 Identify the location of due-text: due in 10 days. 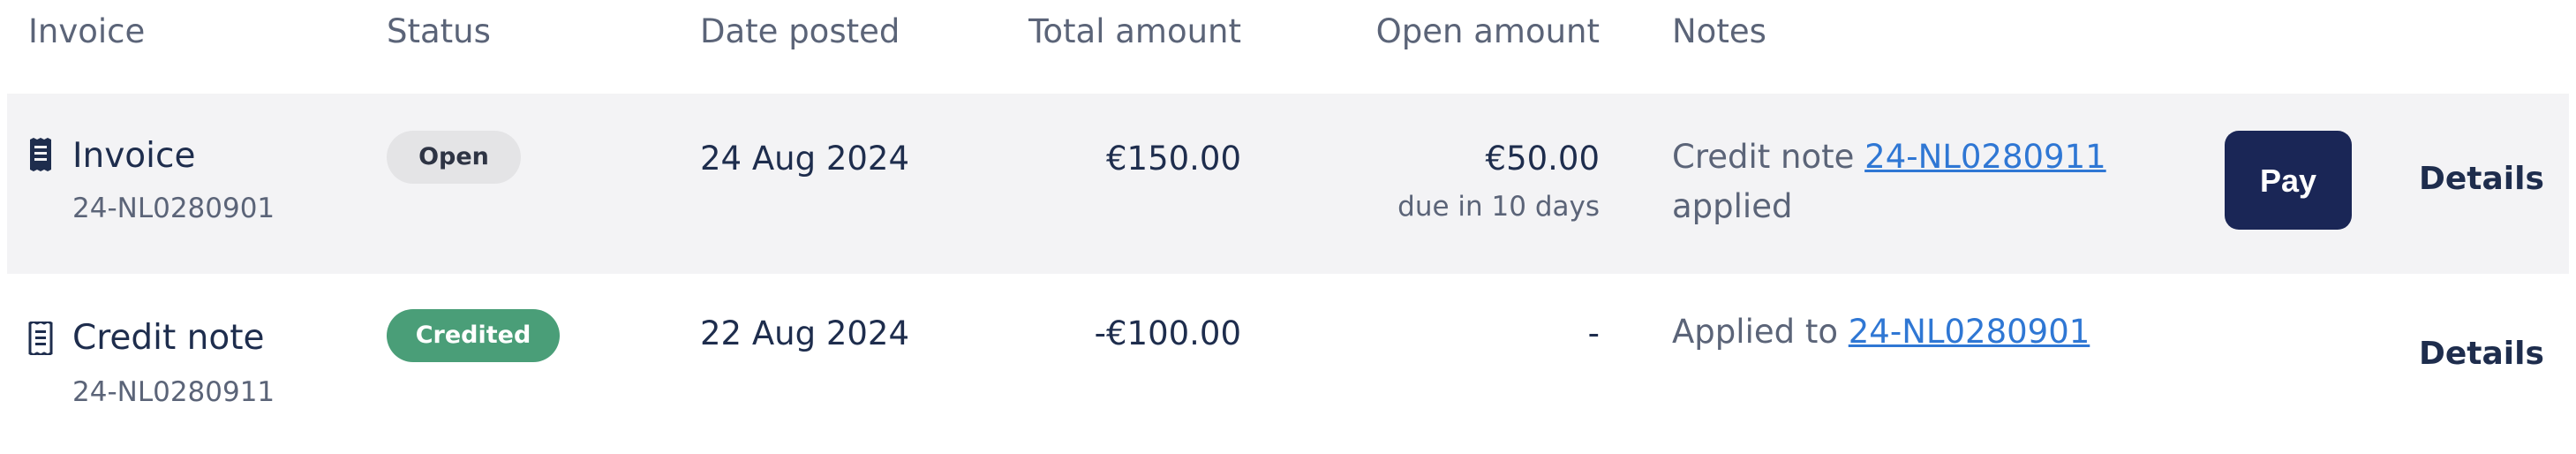
(1499, 207).